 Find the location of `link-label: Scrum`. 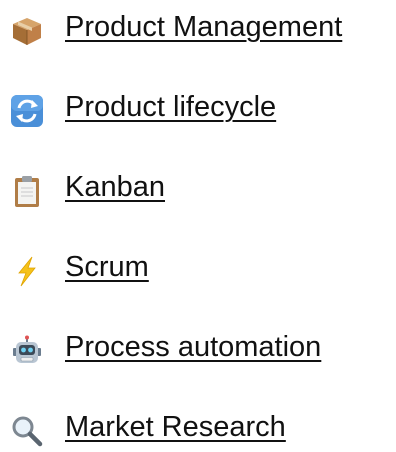

link-label: Scrum is located at coordinates (107, 267).